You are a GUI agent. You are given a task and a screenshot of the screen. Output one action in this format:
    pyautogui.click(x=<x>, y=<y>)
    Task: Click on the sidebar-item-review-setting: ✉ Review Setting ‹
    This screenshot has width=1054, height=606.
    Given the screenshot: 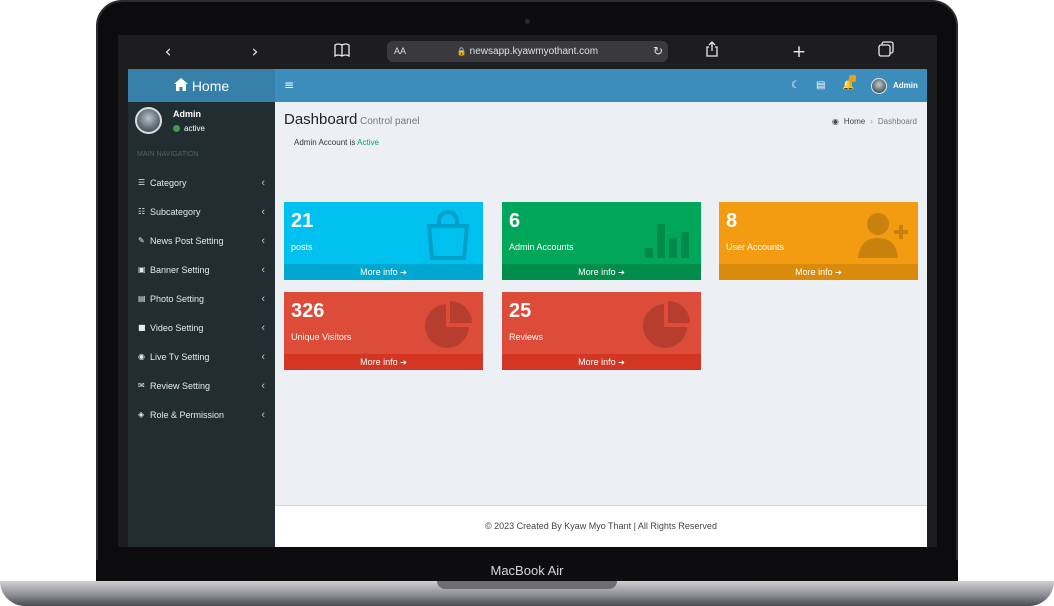 What is the action you would take?
    pyautogui.click(x=201, y=385)
    